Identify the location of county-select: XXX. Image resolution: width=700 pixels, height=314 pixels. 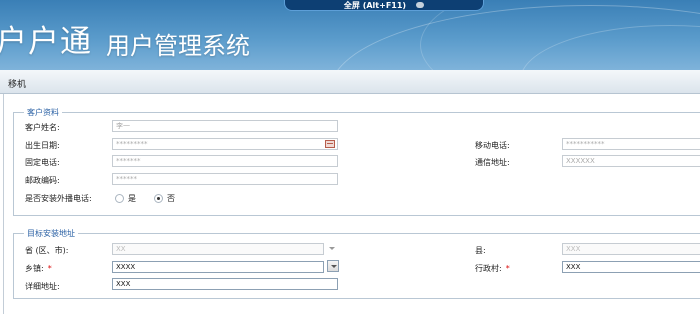
(631, 249).